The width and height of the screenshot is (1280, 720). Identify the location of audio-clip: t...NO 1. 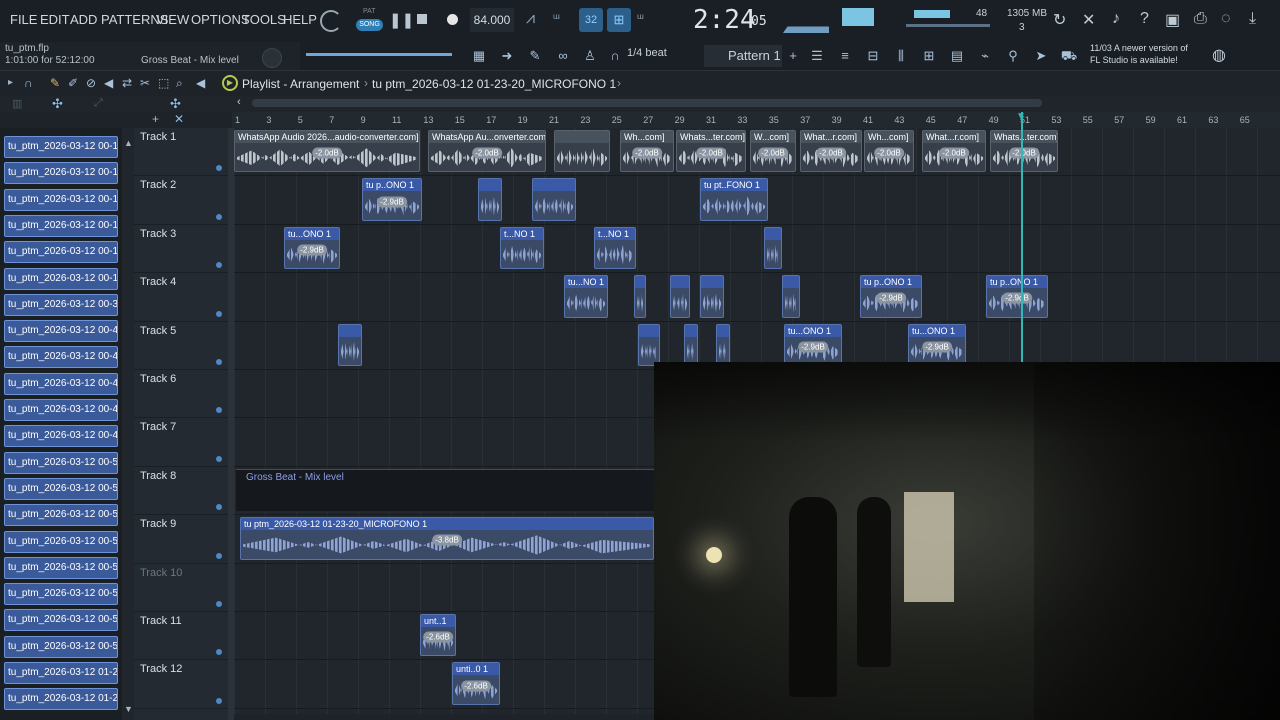
(522, 248).